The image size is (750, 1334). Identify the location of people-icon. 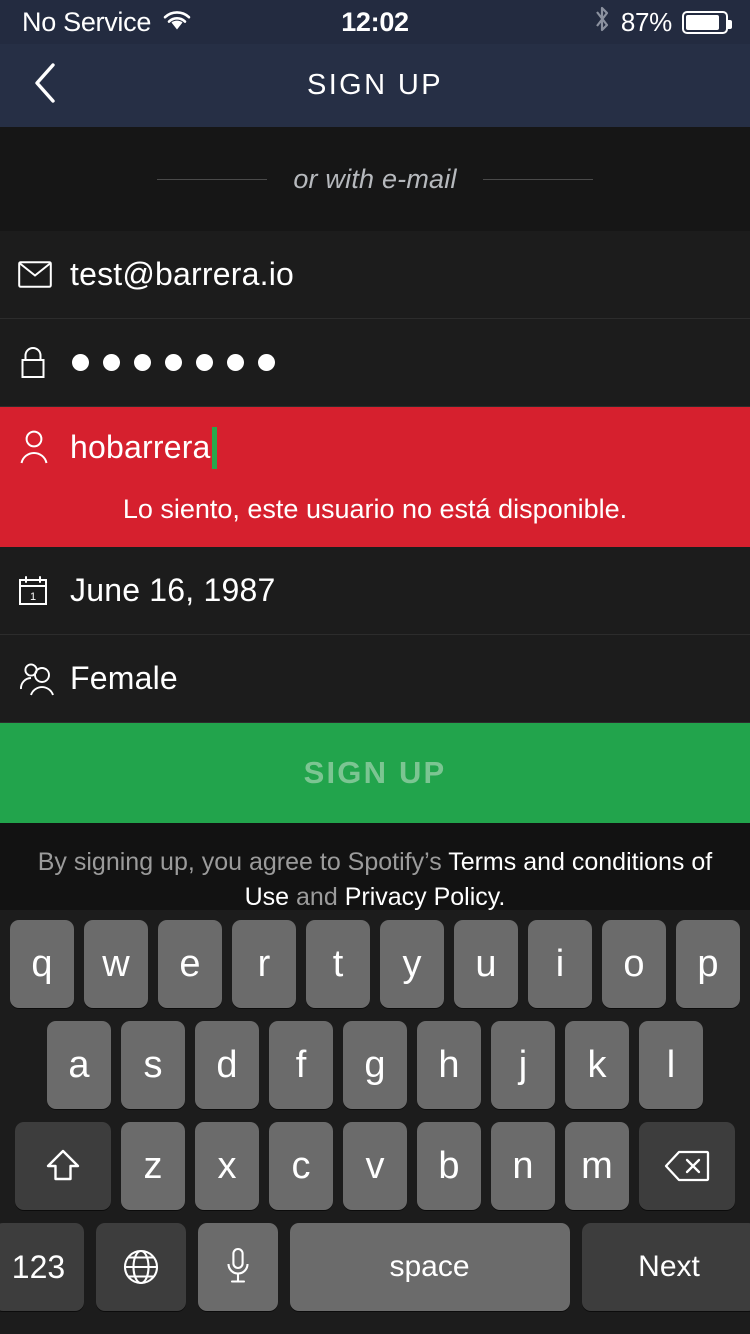
(44, 679).